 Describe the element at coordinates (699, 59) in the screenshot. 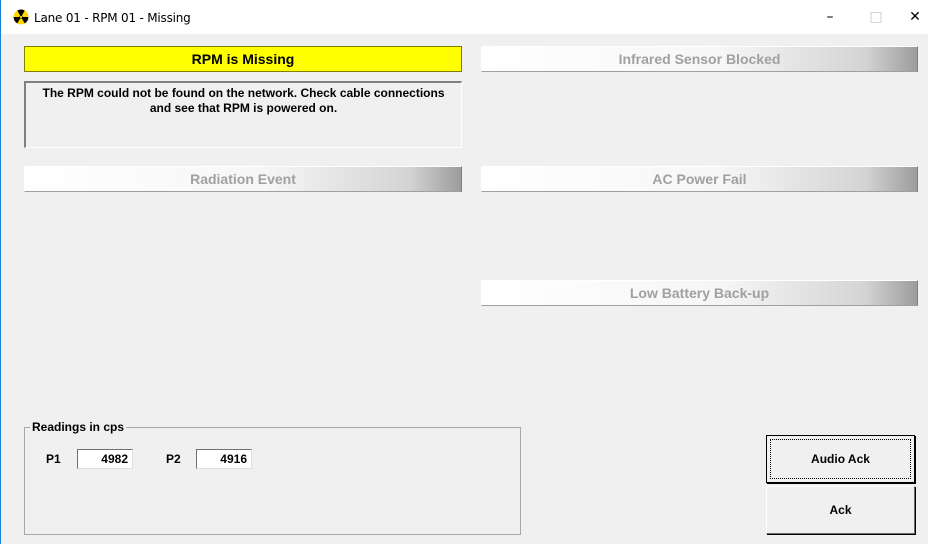

I see `infrared-sensor-blocked-indicator: Infrared Sensor Blocked` at that location.